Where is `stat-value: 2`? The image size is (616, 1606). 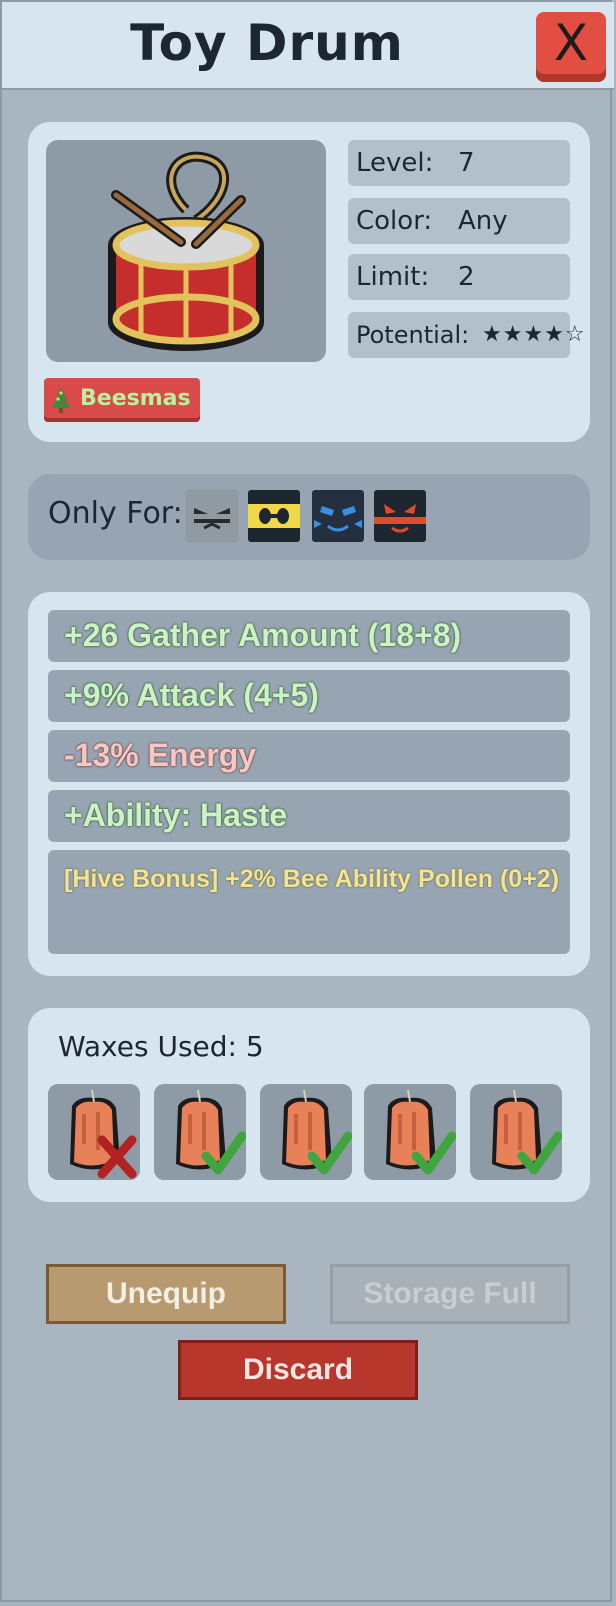
stat-value: 2 is located at coordinates (466, 277).